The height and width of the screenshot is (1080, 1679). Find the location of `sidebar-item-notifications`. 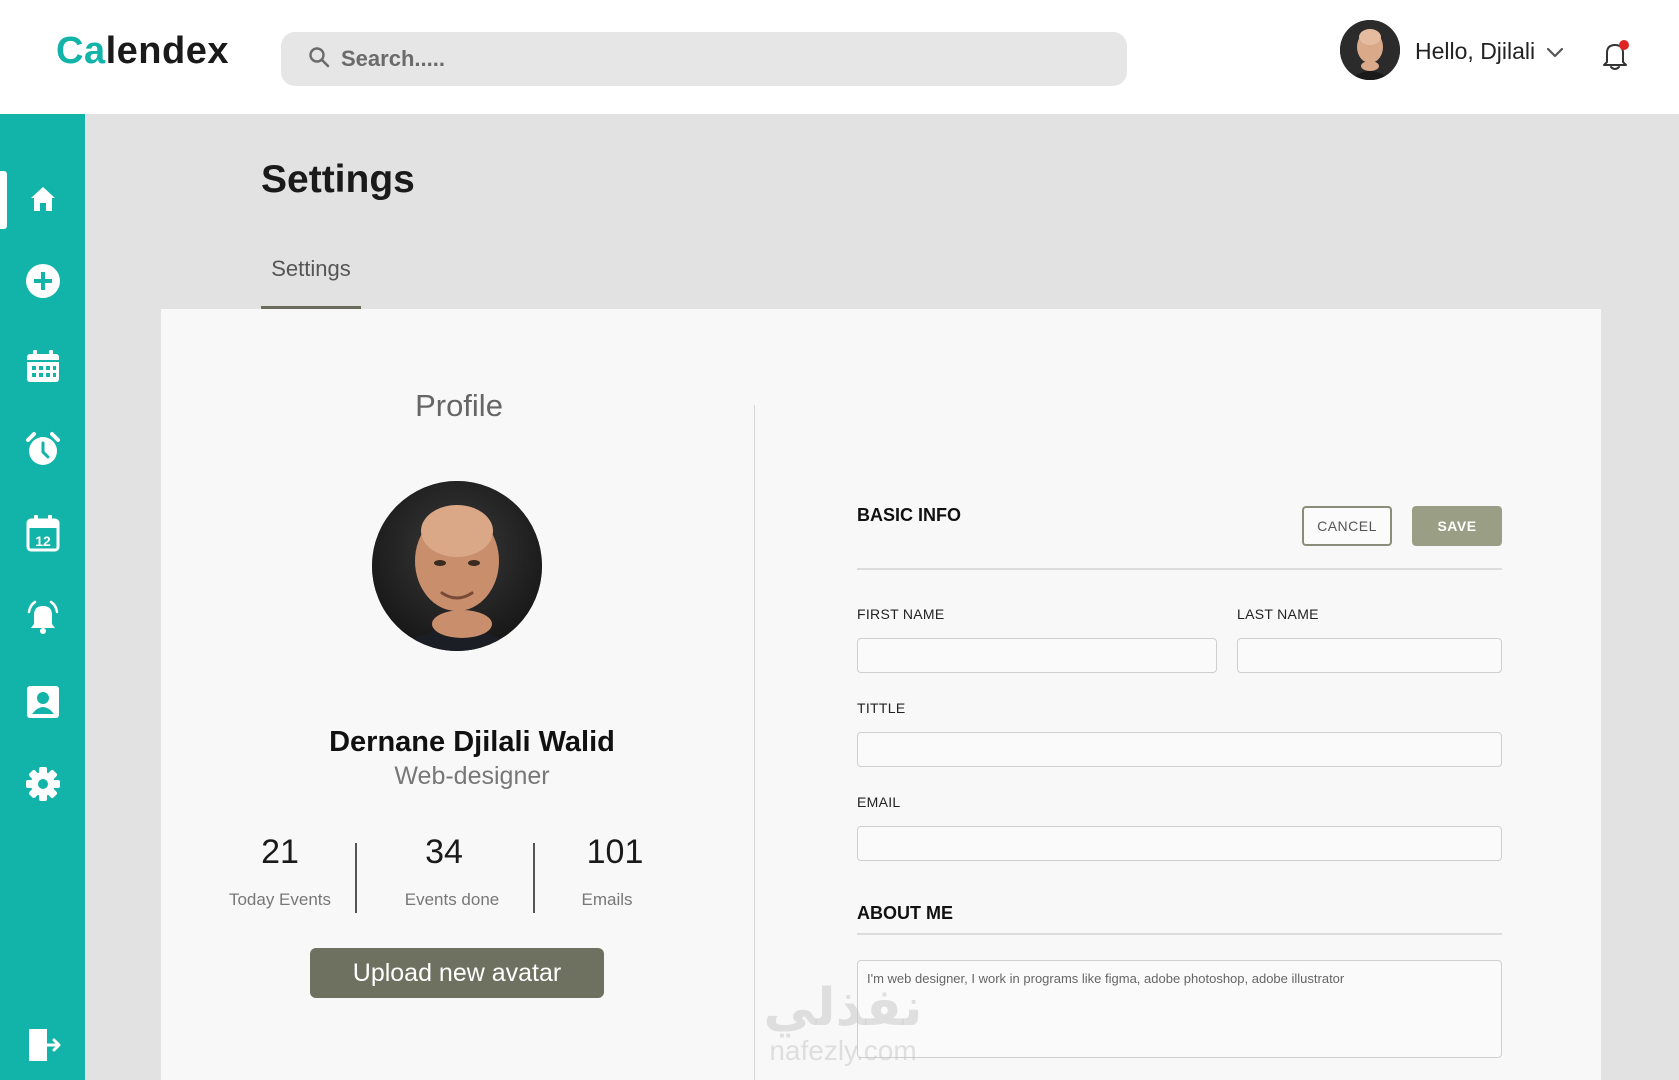

sidebar-item-notifications is located at coordinates (42, 619).